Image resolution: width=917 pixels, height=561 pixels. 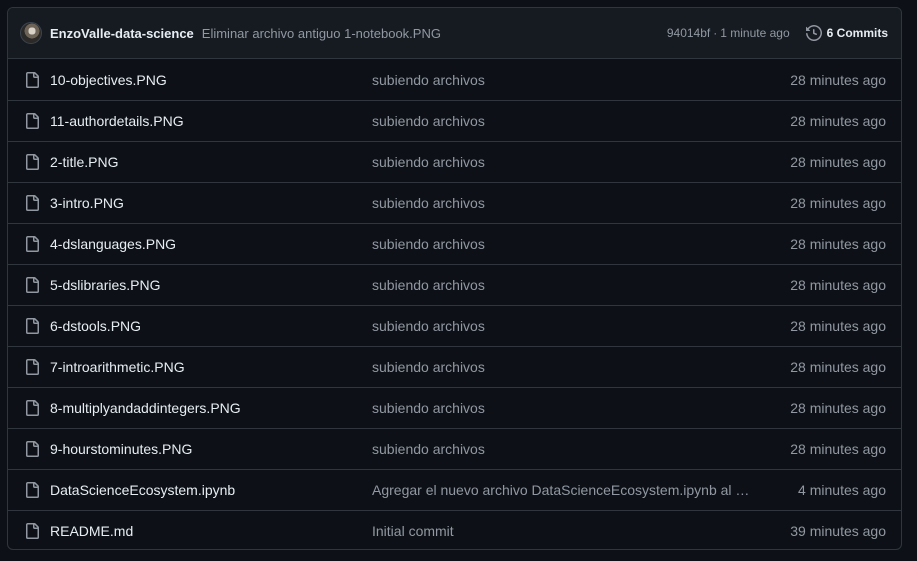 What do you see at coordinates (211, 367) in the screenshot?
I see `file-name-link: 7-introarithmetic.PNG` at bounding box center [211, 367].